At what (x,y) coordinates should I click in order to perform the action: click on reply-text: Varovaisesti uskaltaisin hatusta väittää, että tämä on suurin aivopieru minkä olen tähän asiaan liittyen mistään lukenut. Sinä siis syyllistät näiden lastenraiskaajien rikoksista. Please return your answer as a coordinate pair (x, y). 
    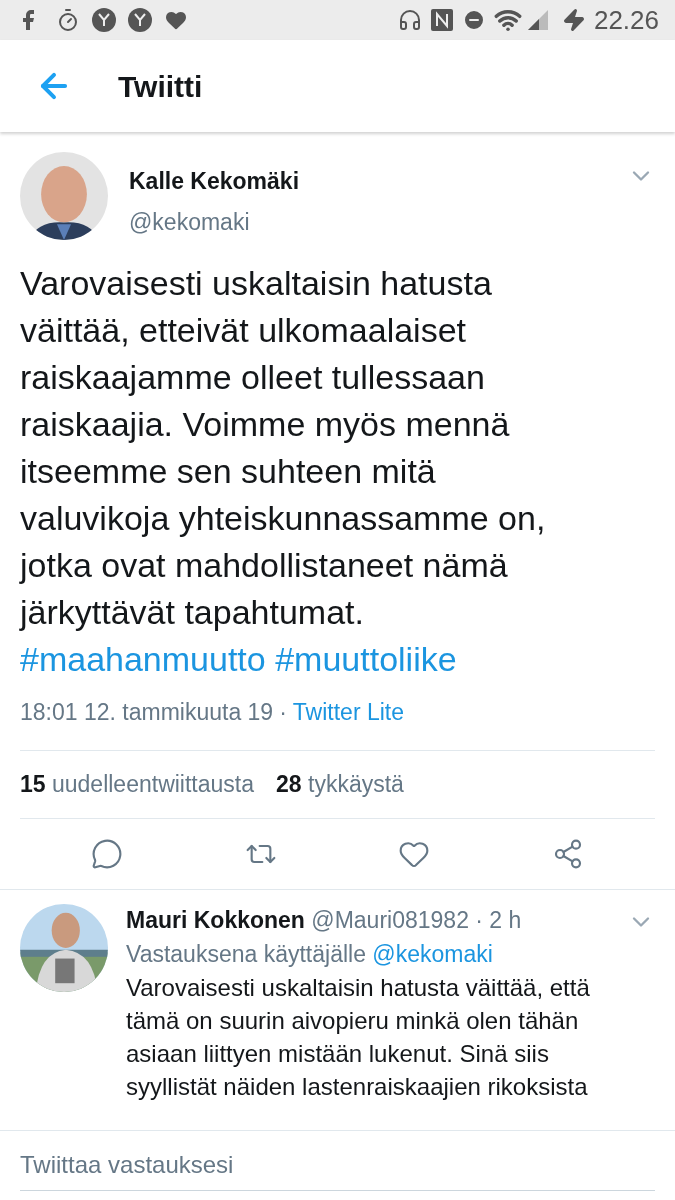
    Looking at the image, I should click on (358, 1037).